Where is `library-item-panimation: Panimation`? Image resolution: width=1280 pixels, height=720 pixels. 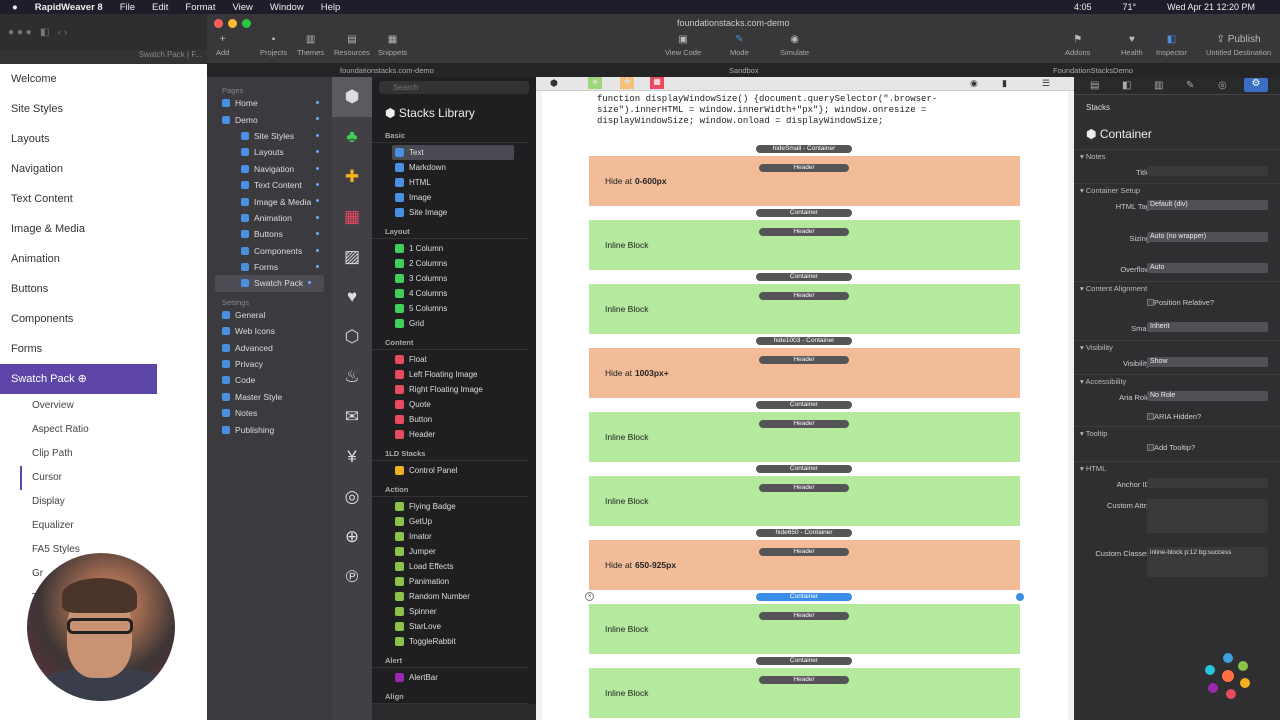
library-item-panimation: Panimation is located at coordinates (454, 581).